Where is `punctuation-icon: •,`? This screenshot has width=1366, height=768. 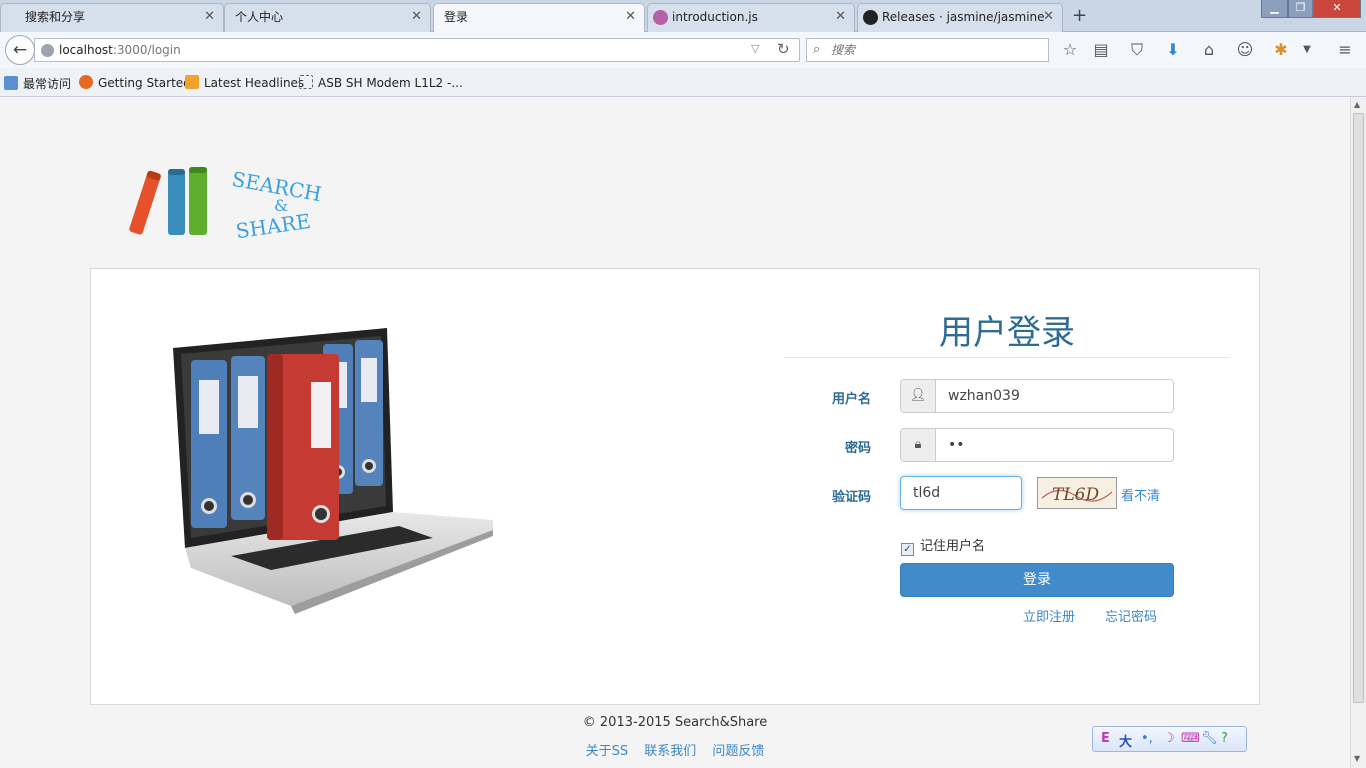 punctuation-icon: •, is located at coordinates (1147, 738).